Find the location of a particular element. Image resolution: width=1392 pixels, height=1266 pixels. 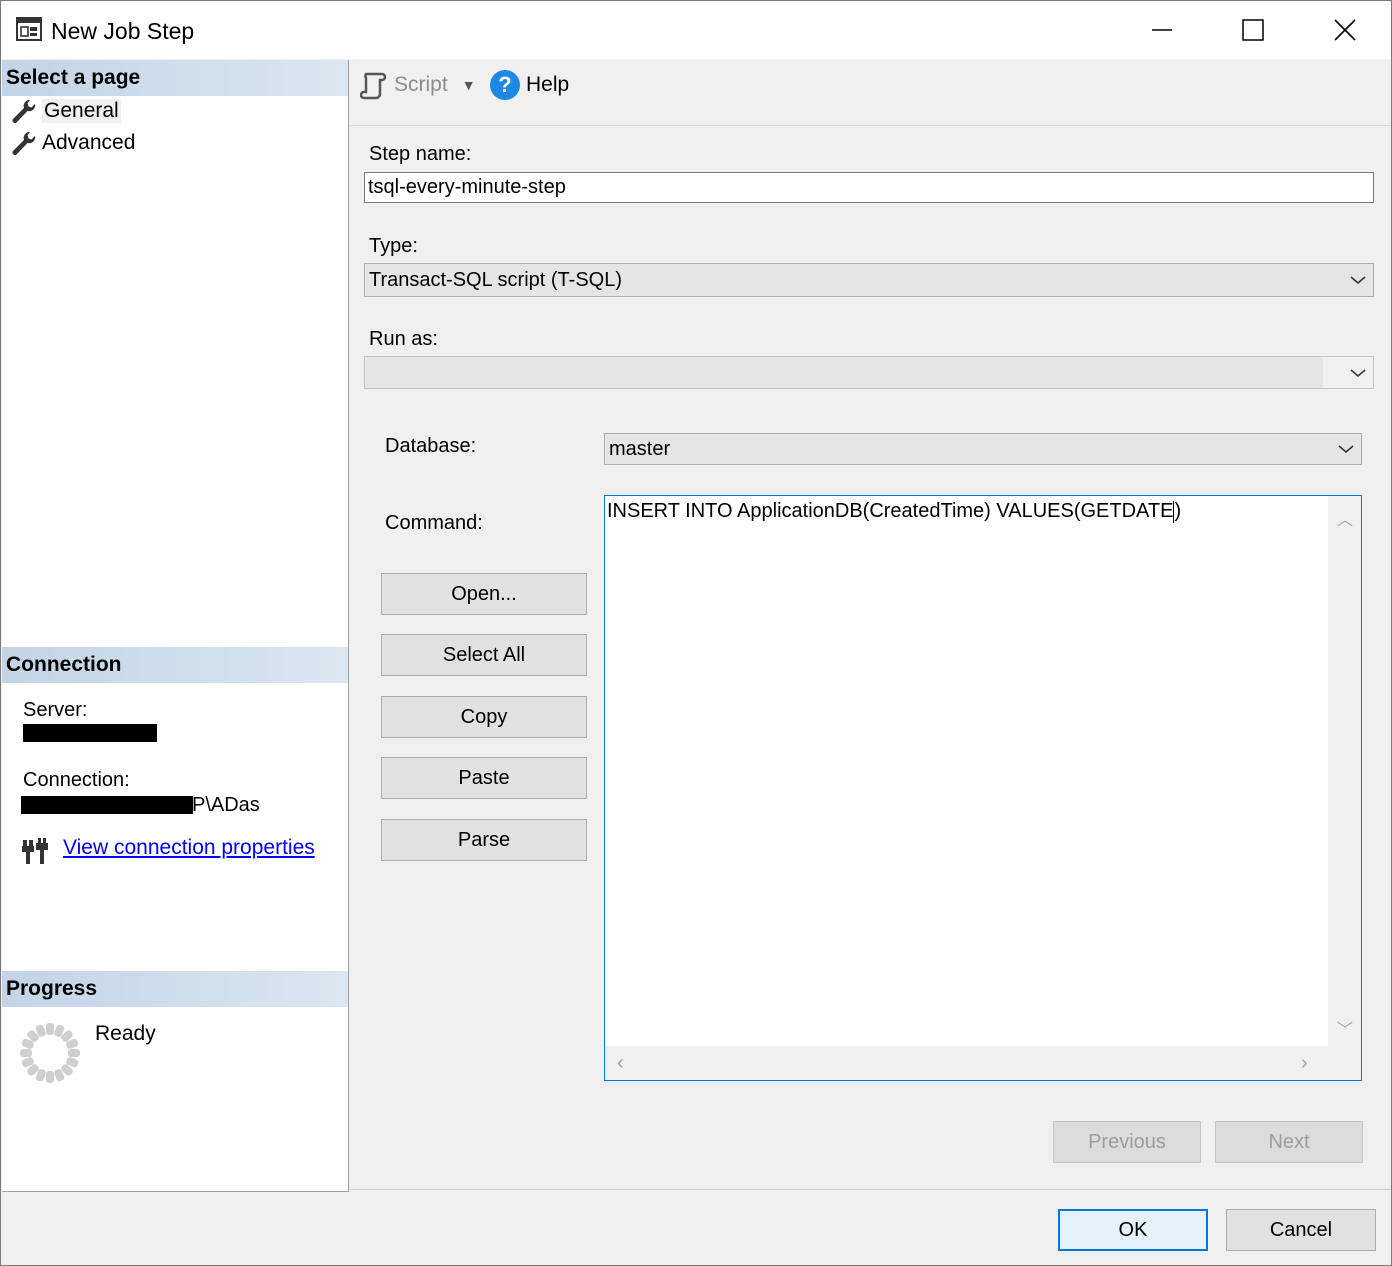

database-select-value: master is located at coordinates (640, 448).